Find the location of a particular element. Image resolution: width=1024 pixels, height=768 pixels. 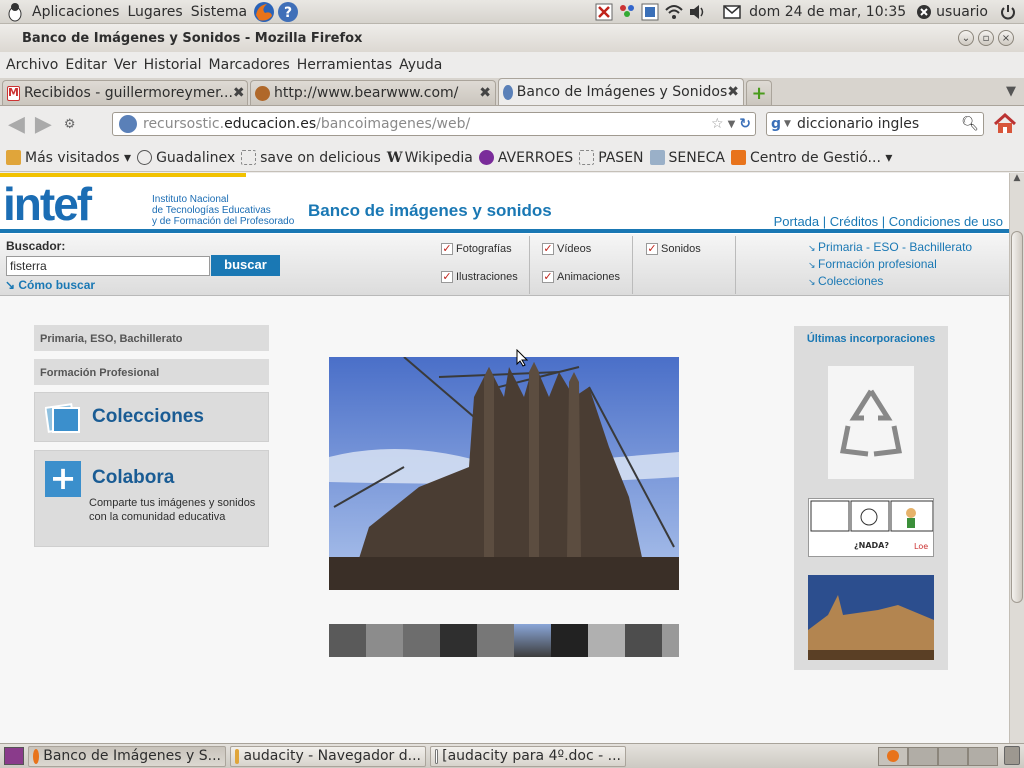

forward-button: ▶ is located at coordinates (43, 124).